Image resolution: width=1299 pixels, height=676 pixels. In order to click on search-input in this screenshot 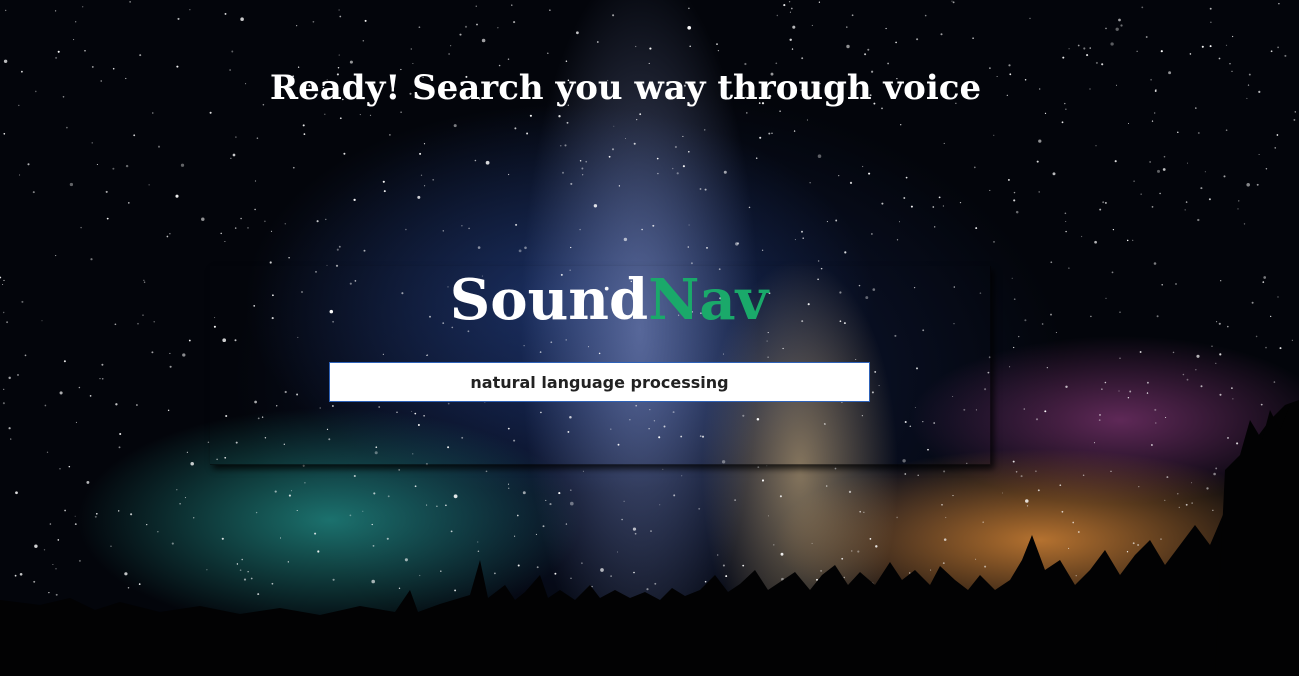, I will do `click(599, 382)`.